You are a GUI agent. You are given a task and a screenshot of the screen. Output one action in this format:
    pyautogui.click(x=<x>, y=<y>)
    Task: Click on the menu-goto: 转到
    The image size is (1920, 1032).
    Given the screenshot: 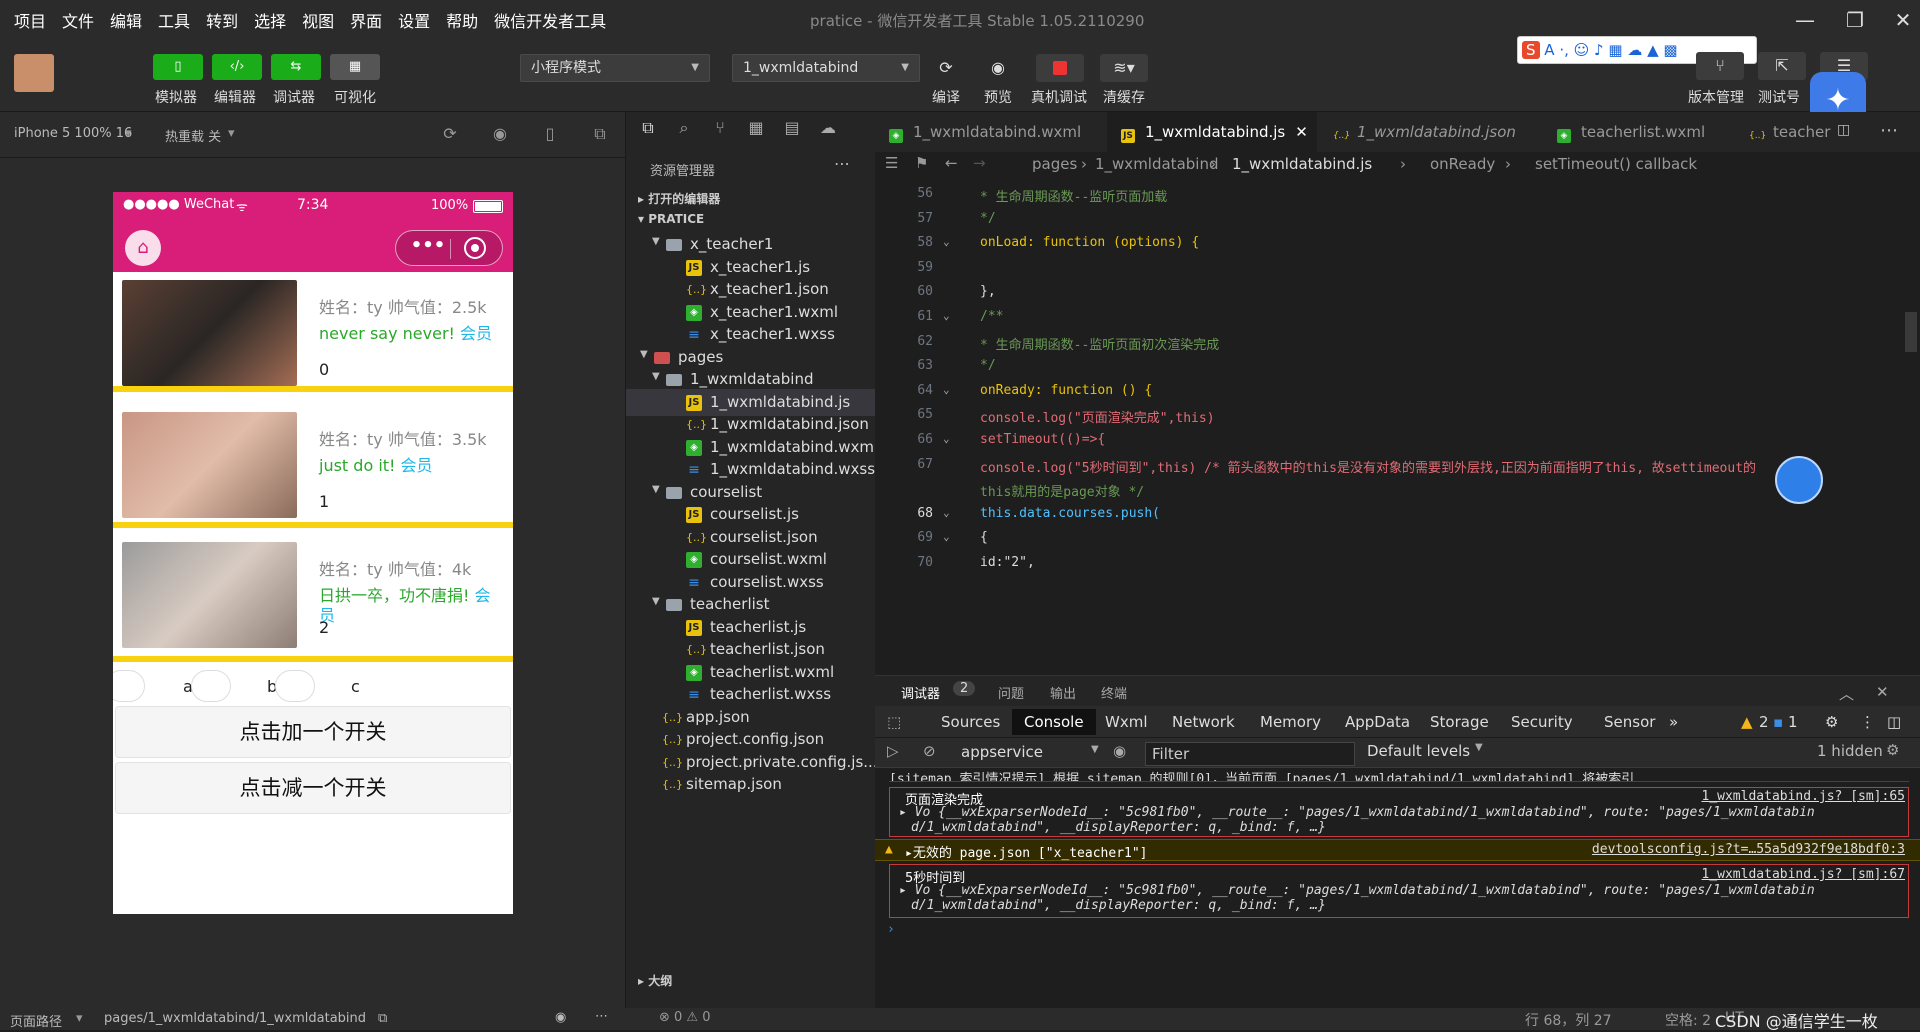 What is the action you would take?
    pyautogui.click(x=222, y=20)
    